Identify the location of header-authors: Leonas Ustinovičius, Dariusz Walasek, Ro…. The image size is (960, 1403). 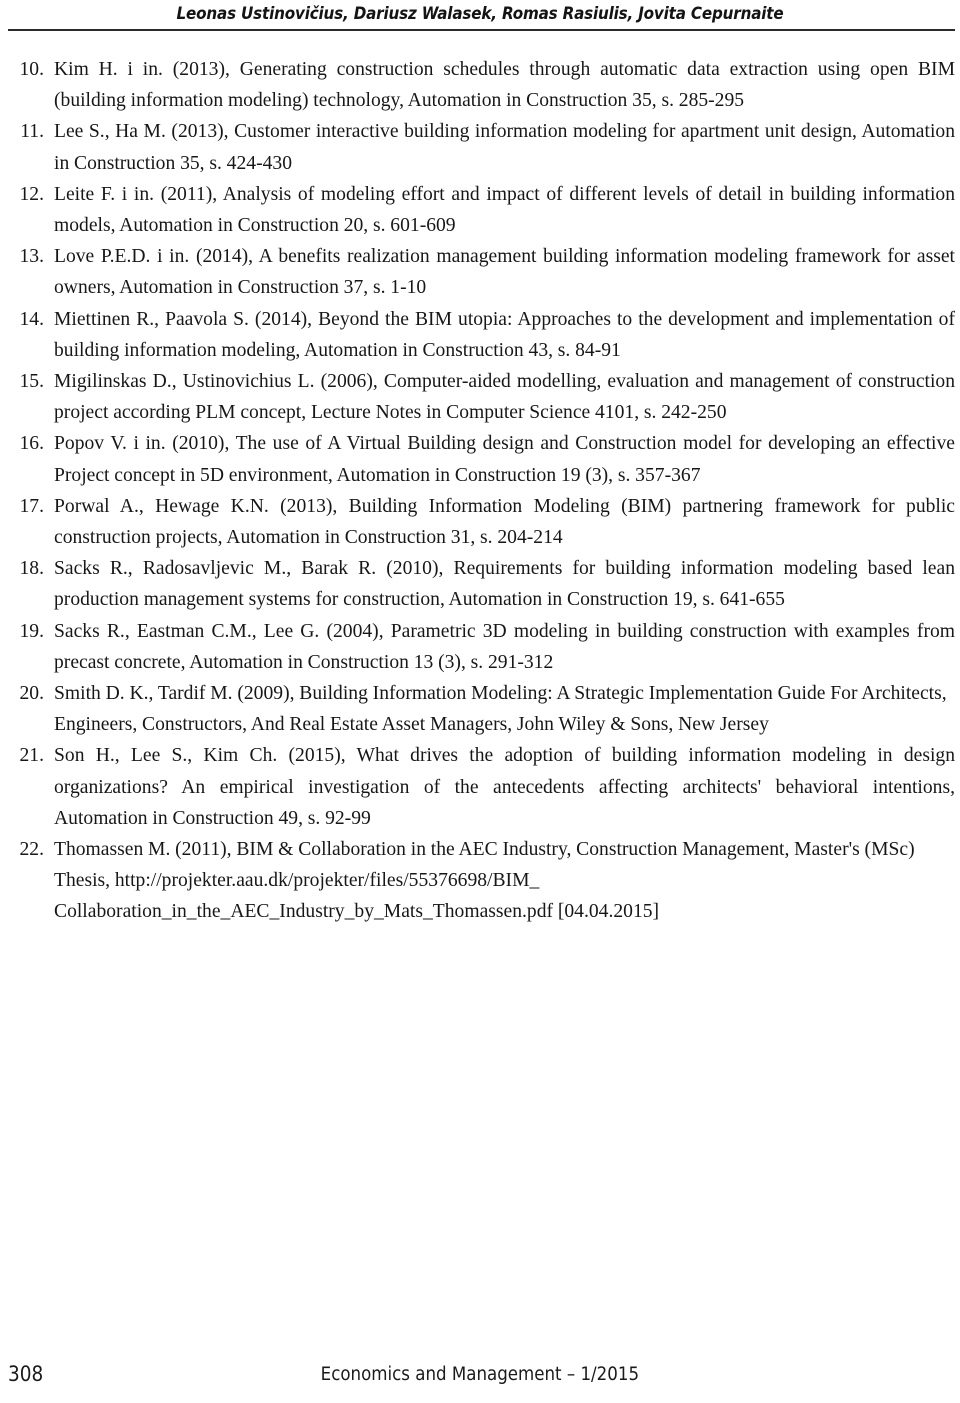
(480, 13).